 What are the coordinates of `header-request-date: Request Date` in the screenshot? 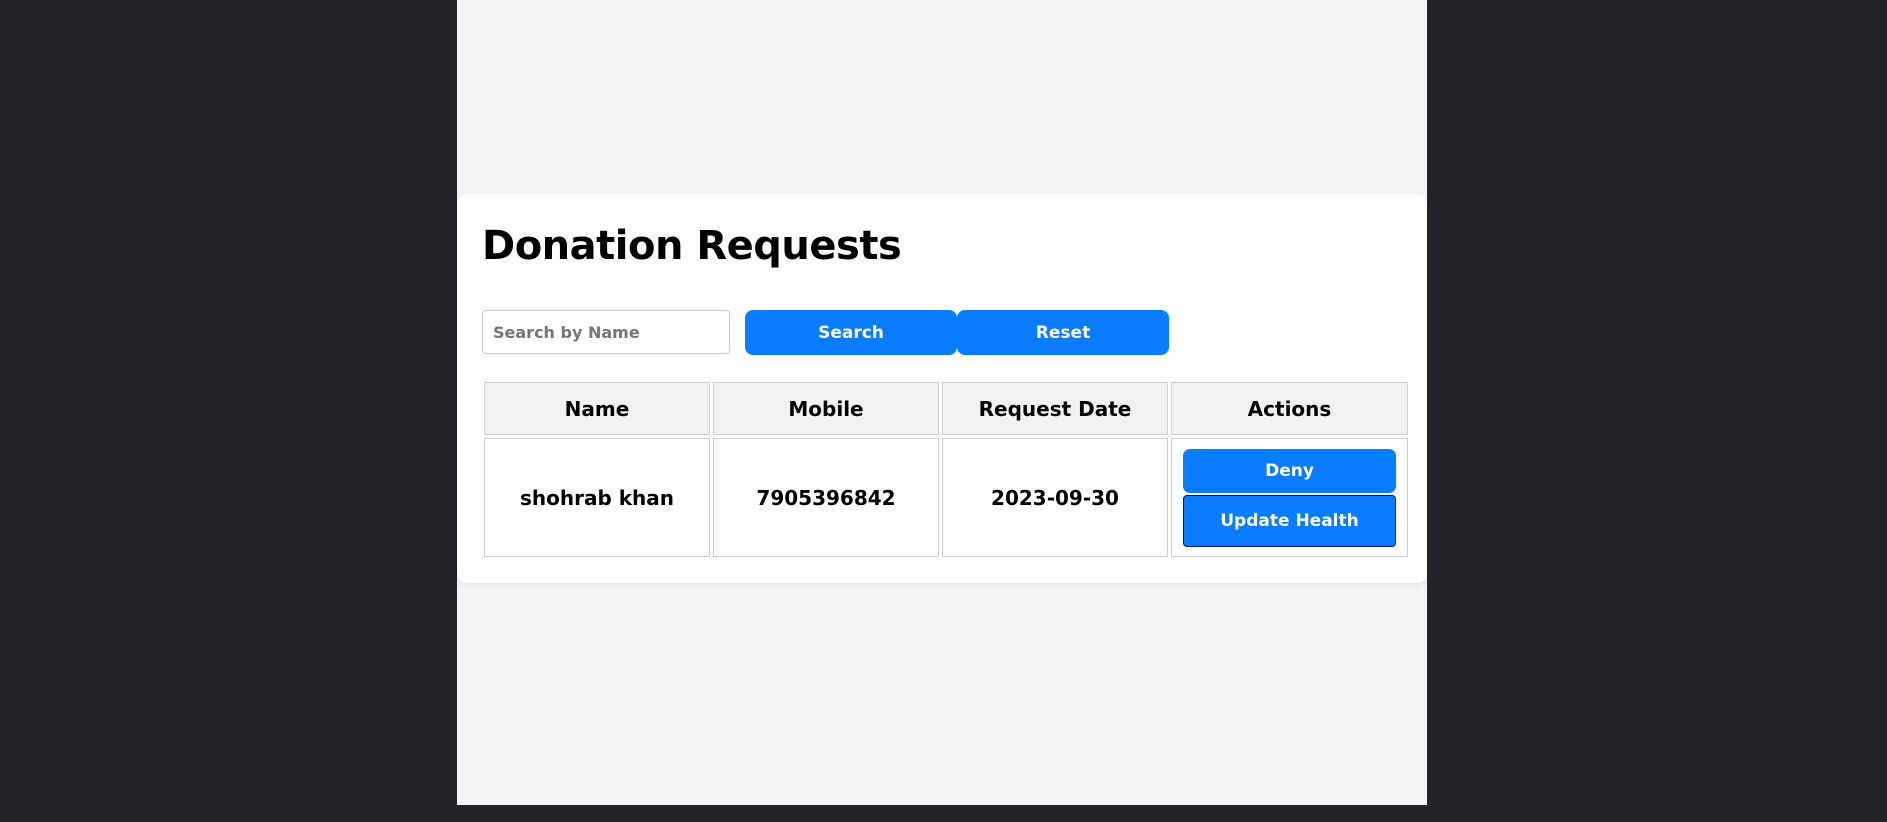 It's located at (1055, 408).